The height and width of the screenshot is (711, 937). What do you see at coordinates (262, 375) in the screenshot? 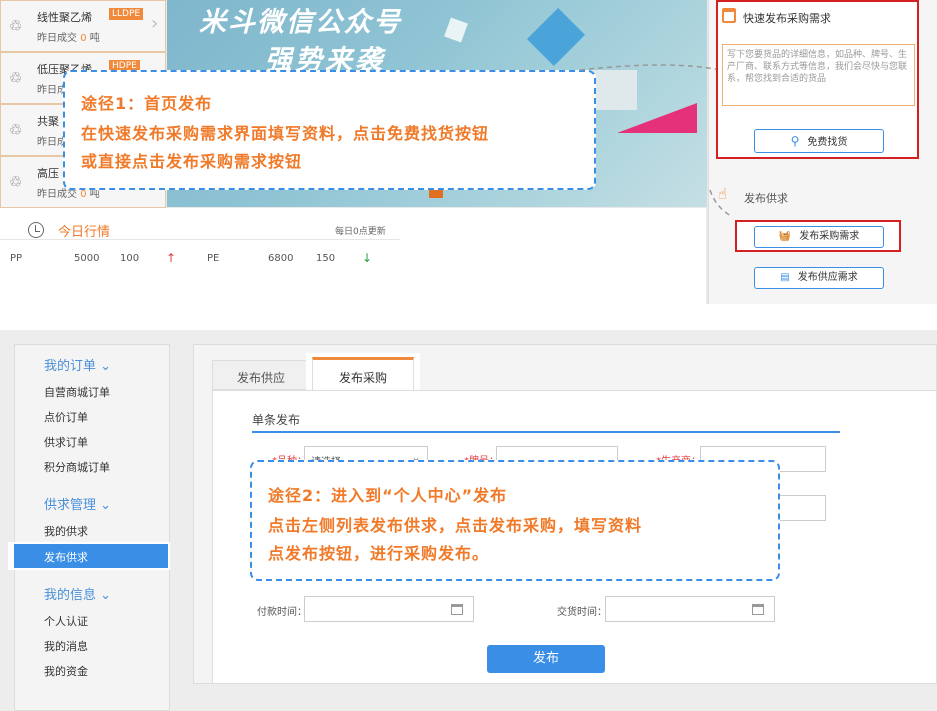
I see `tab-supply: 发布供应` at bounding box center [262, 375].